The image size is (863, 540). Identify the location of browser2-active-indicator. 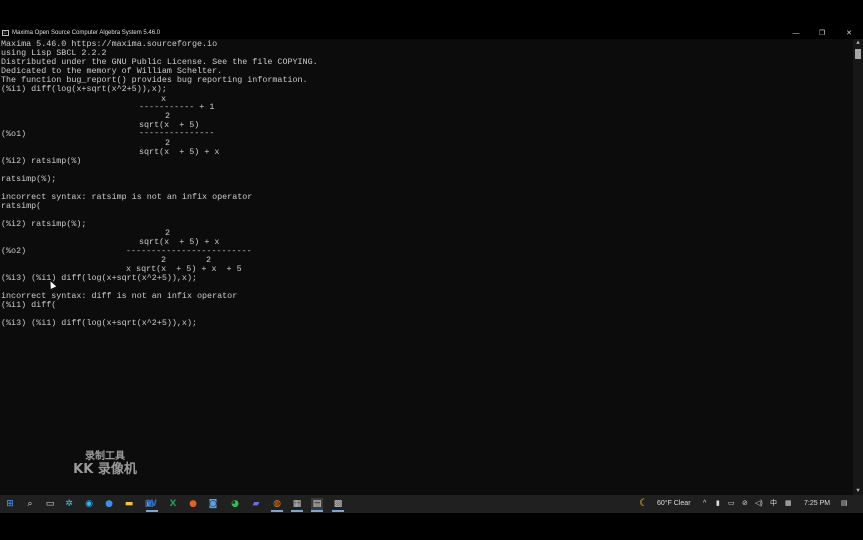
(277, 511).